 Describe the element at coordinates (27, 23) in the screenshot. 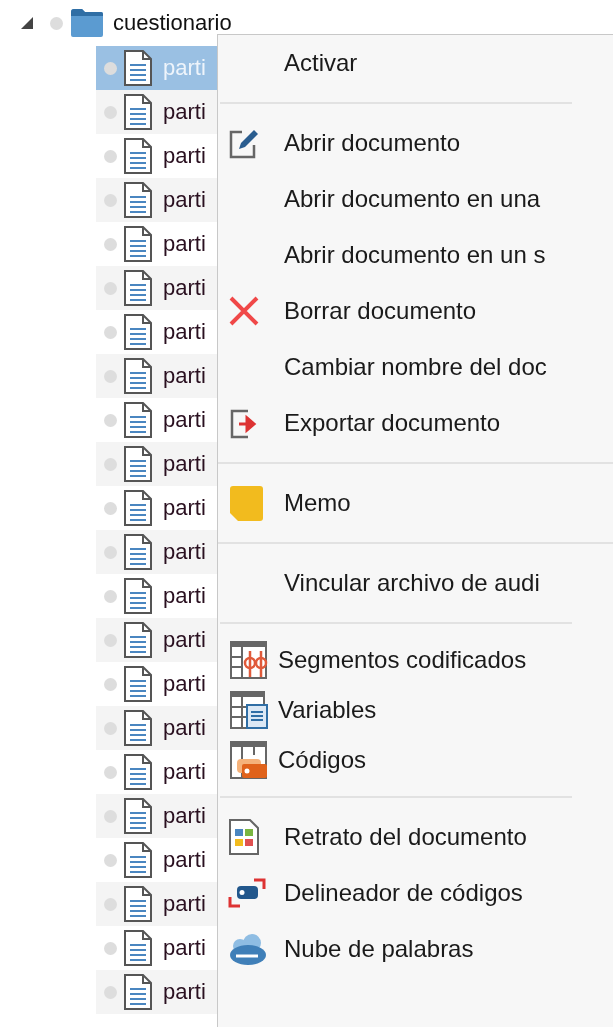

I see `expander-icon` at that location.